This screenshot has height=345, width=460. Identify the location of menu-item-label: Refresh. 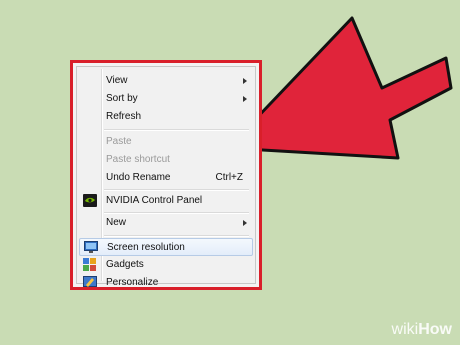
(124, 116).